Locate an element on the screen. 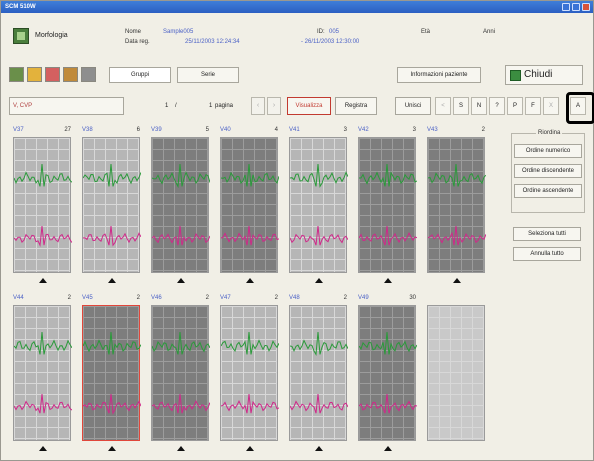 This screenshot has width=594, height=461. strip-name: V41 is located at coordinates (294, 130).